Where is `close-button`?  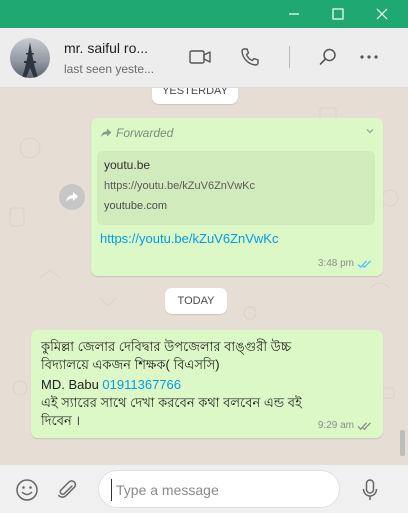 close-button is located at coordinates (382, 14).